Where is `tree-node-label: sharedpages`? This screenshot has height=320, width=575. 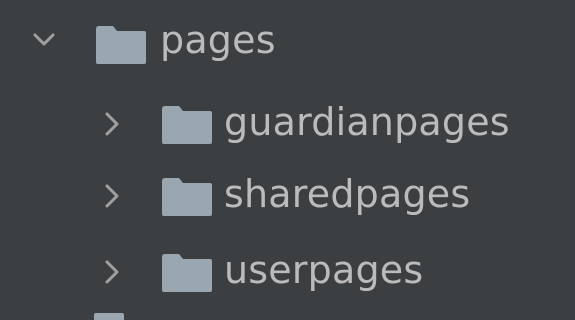 tree-node-label: sharedpages is located at coordinates (347, 194).